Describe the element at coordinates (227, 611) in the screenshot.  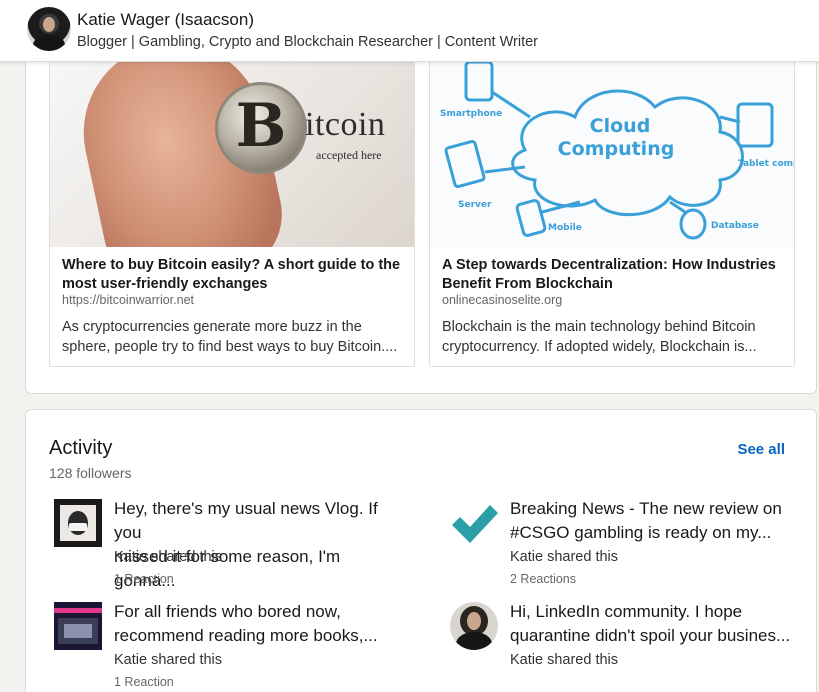
I see `post-text-line: For all friends who bored now,` at that location.